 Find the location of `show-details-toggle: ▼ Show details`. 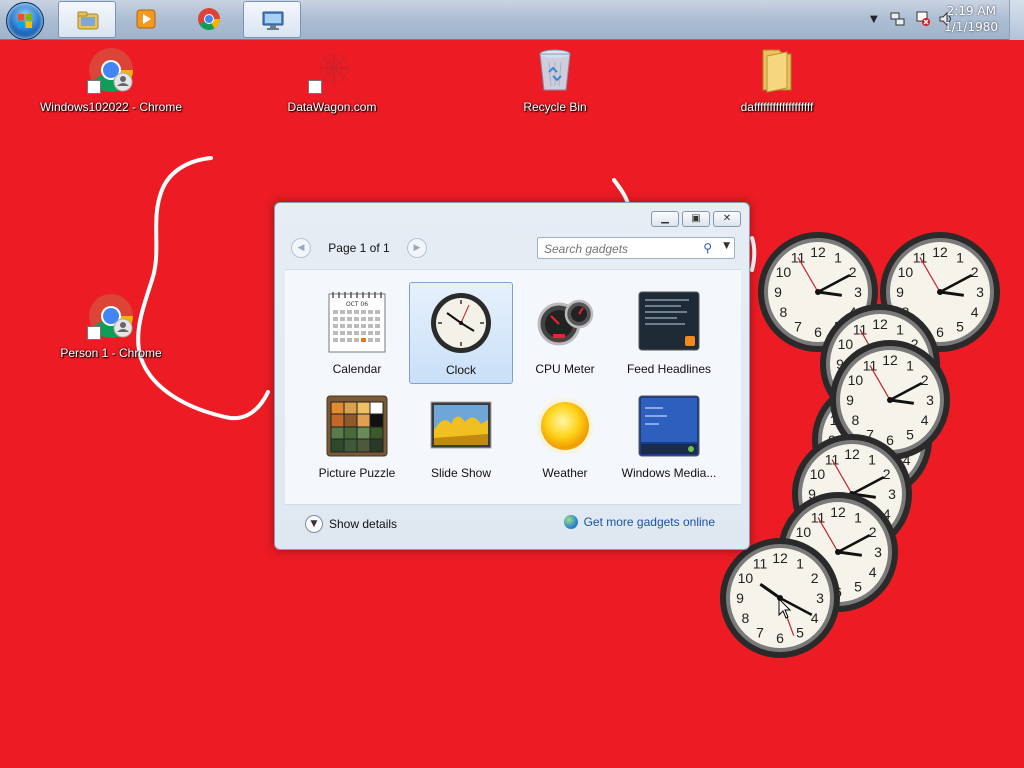

show-details-toggle: ▼ Show details is located at coordinates (351, 524).